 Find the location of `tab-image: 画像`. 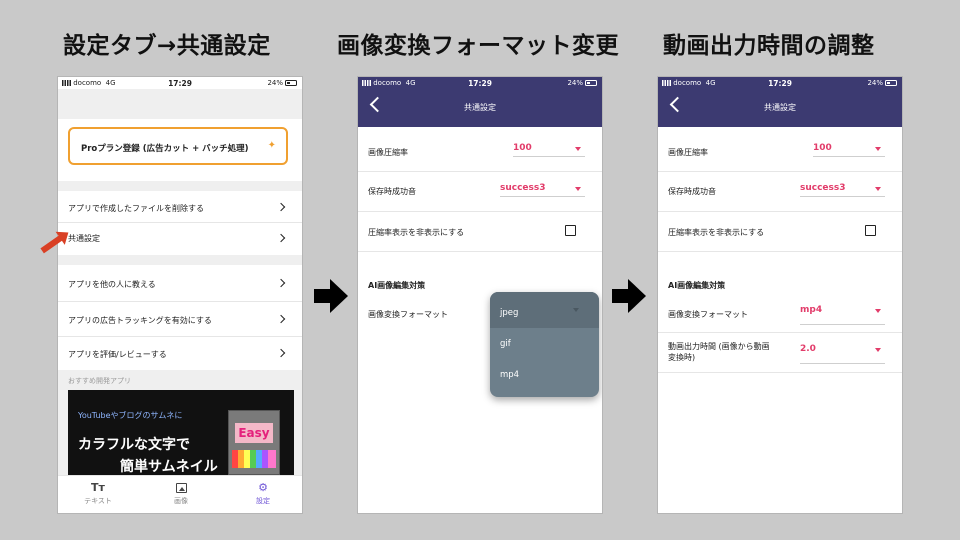

tab-image: 画像 is located at coordinates (181, 493).